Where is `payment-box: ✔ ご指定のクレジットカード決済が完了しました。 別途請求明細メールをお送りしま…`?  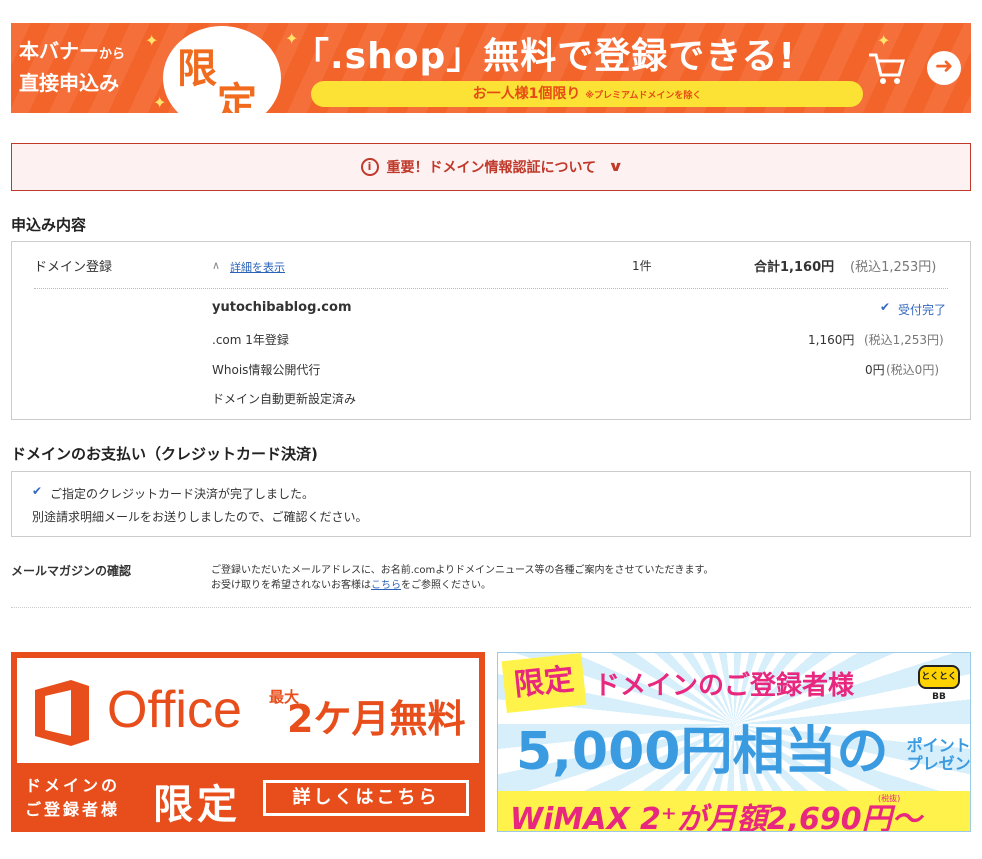 payment-box: ✔ ご指定のクレジットカード決済が完了しました。 別途請求明細メールをお送りしま… is located at coordinates (491, 504).